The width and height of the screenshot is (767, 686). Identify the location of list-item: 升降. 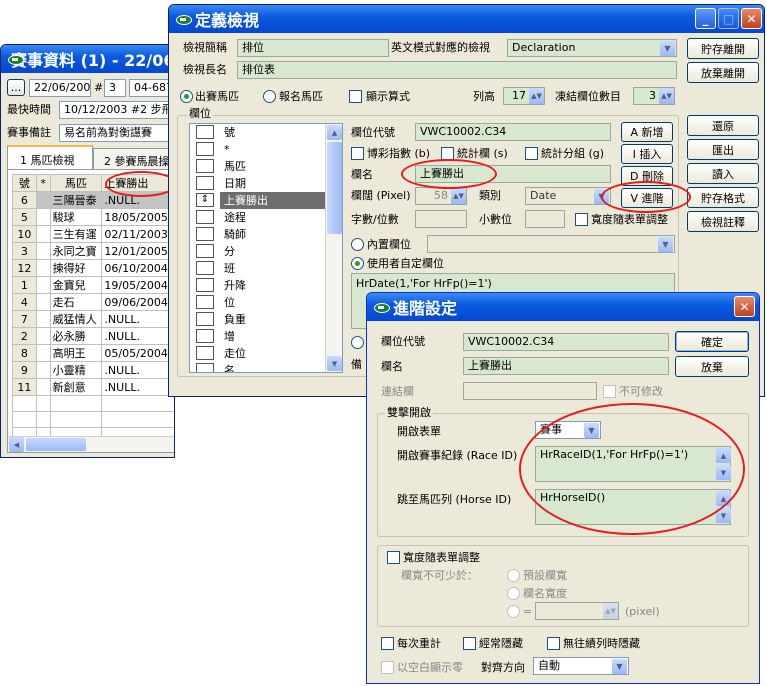
(258, 285).